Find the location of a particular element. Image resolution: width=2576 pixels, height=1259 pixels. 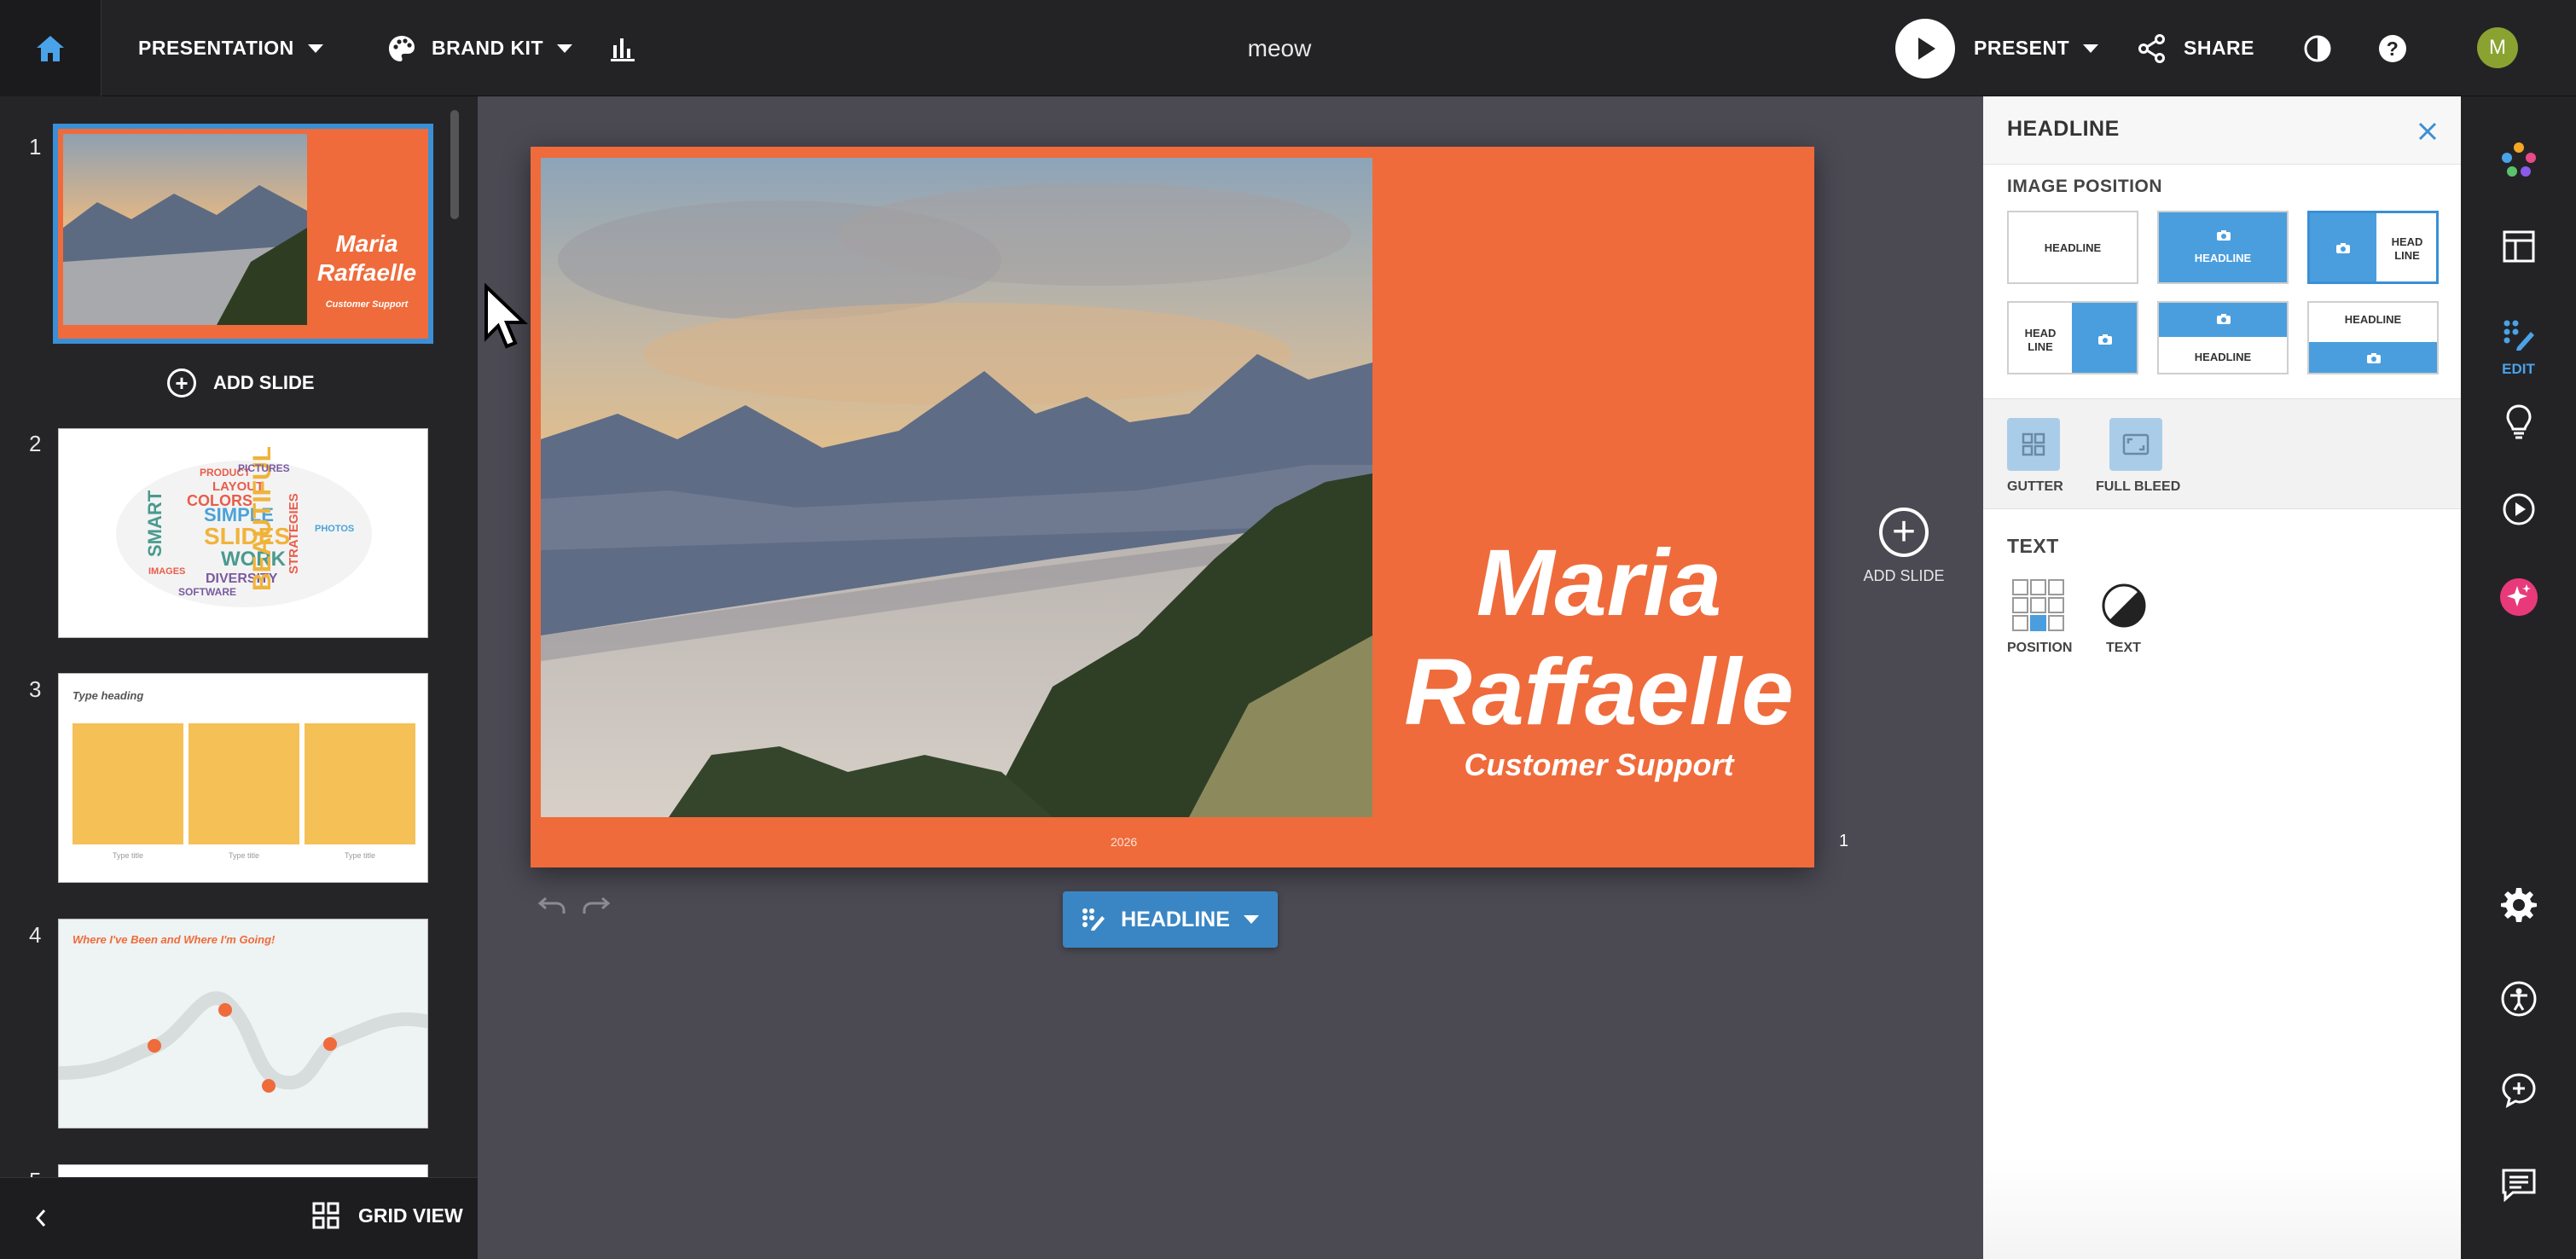

theme-toggle-button is located at coordinates (2317, 48).